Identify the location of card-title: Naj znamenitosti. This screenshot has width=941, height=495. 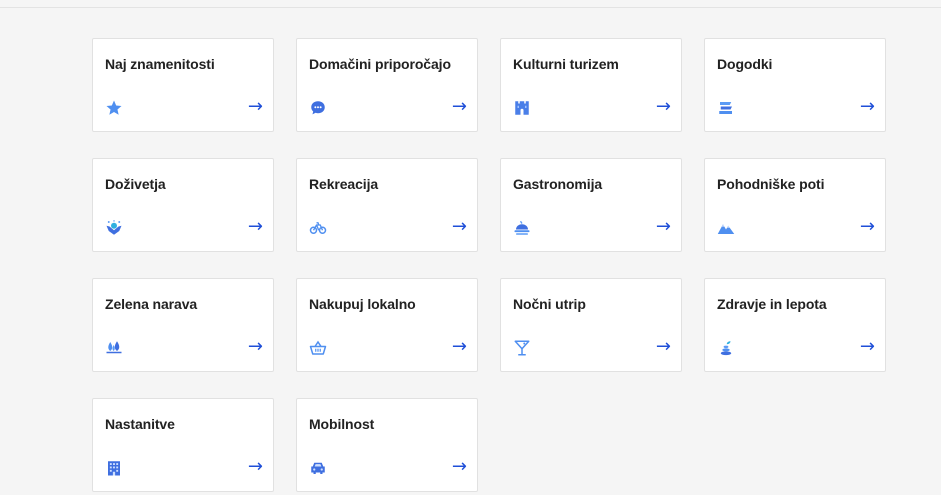
(160, 64).